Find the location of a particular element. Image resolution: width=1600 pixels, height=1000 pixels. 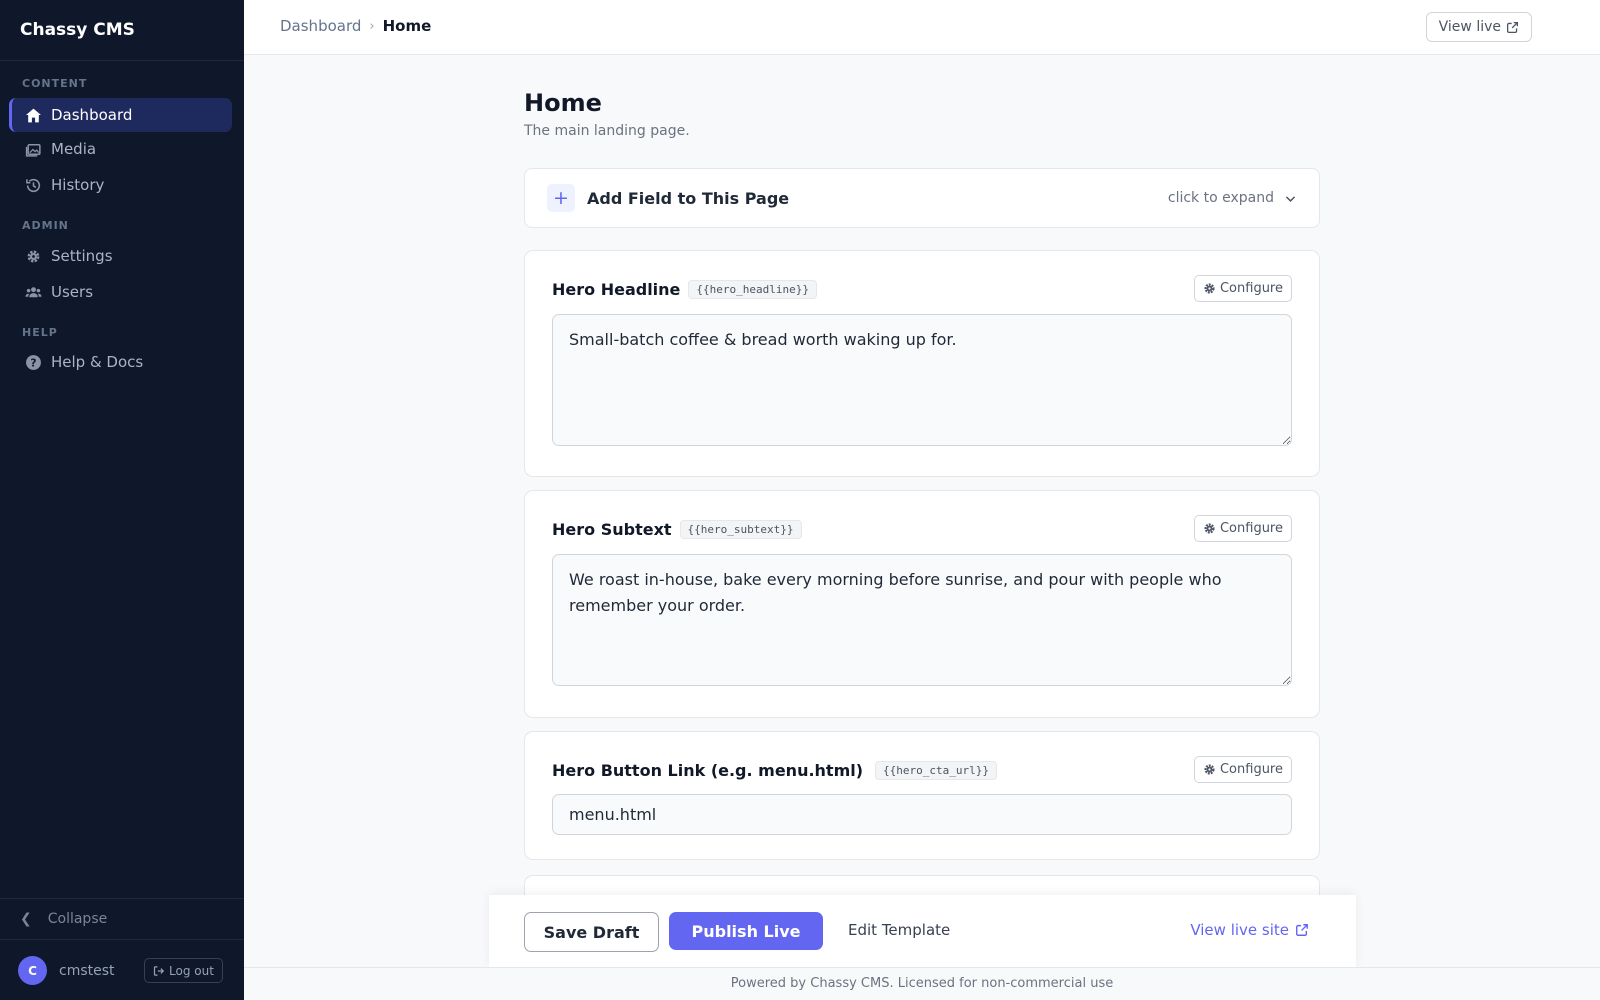

breadcrumb-current: Home is located at coordinates (407, 26).